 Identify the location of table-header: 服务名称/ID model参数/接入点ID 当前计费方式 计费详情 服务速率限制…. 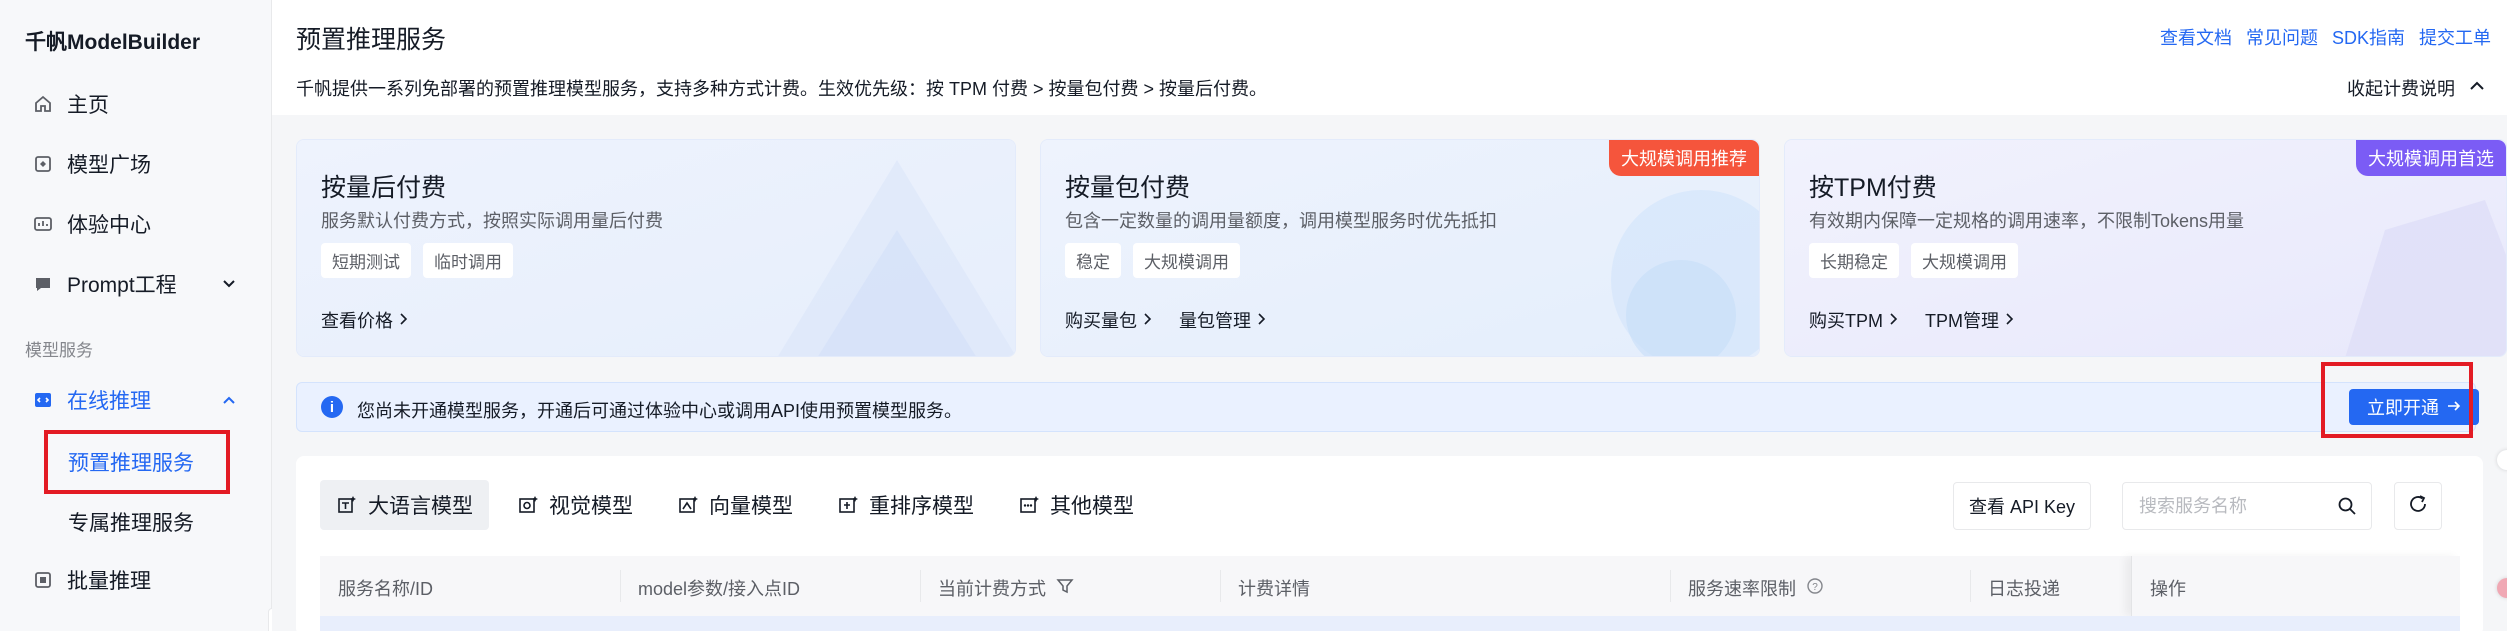
(1390, 586).